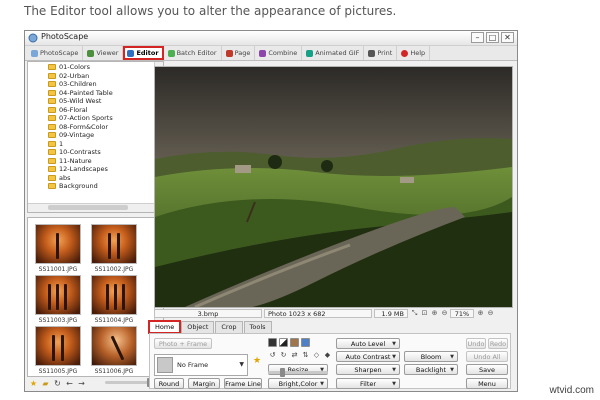 This screenshot has width=600, height=400. I want to click on thumbnail-size-slider, so click(130, 382).